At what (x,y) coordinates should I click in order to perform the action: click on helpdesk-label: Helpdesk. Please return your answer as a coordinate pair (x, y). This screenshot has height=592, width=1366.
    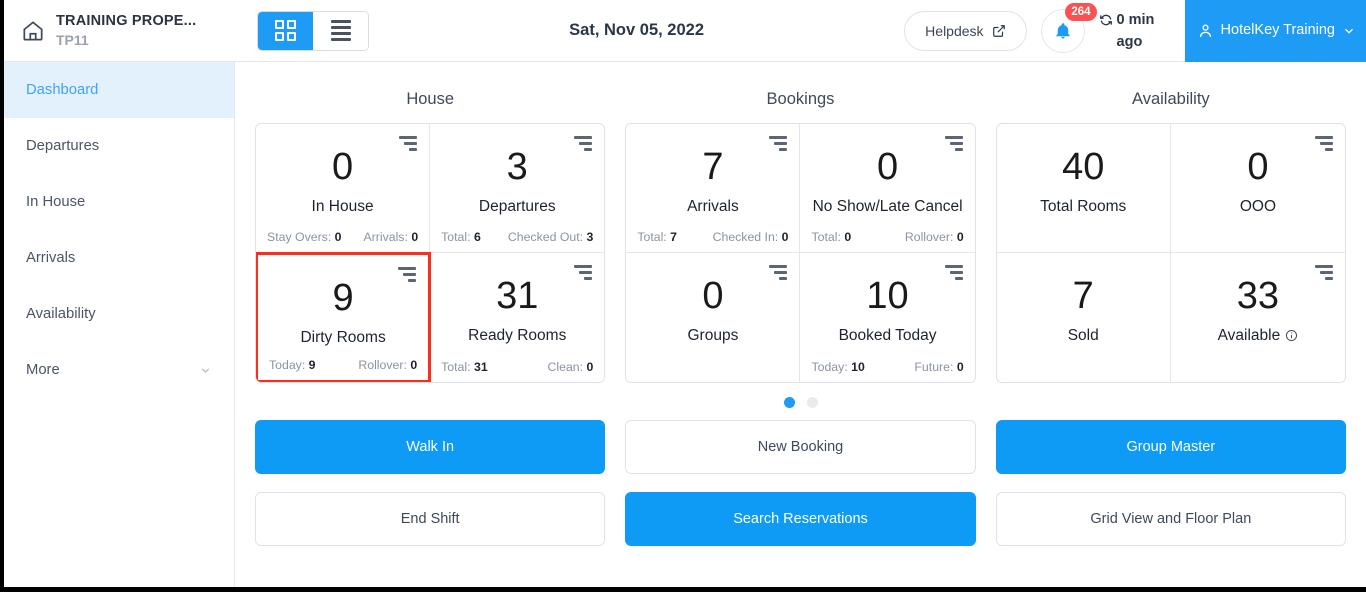
    Looking at the image, I should click on (954, 30).